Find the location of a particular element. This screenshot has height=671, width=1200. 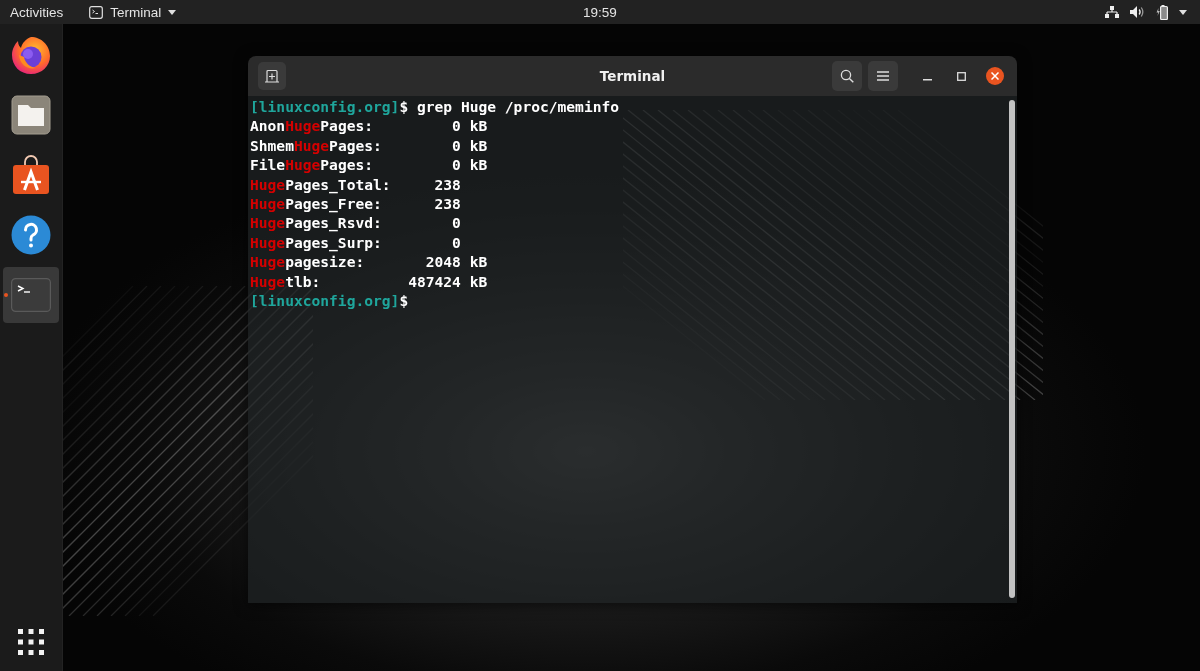

terminal-line: Hugepagesize: 2048 kB is located at coordinates (369, 262).